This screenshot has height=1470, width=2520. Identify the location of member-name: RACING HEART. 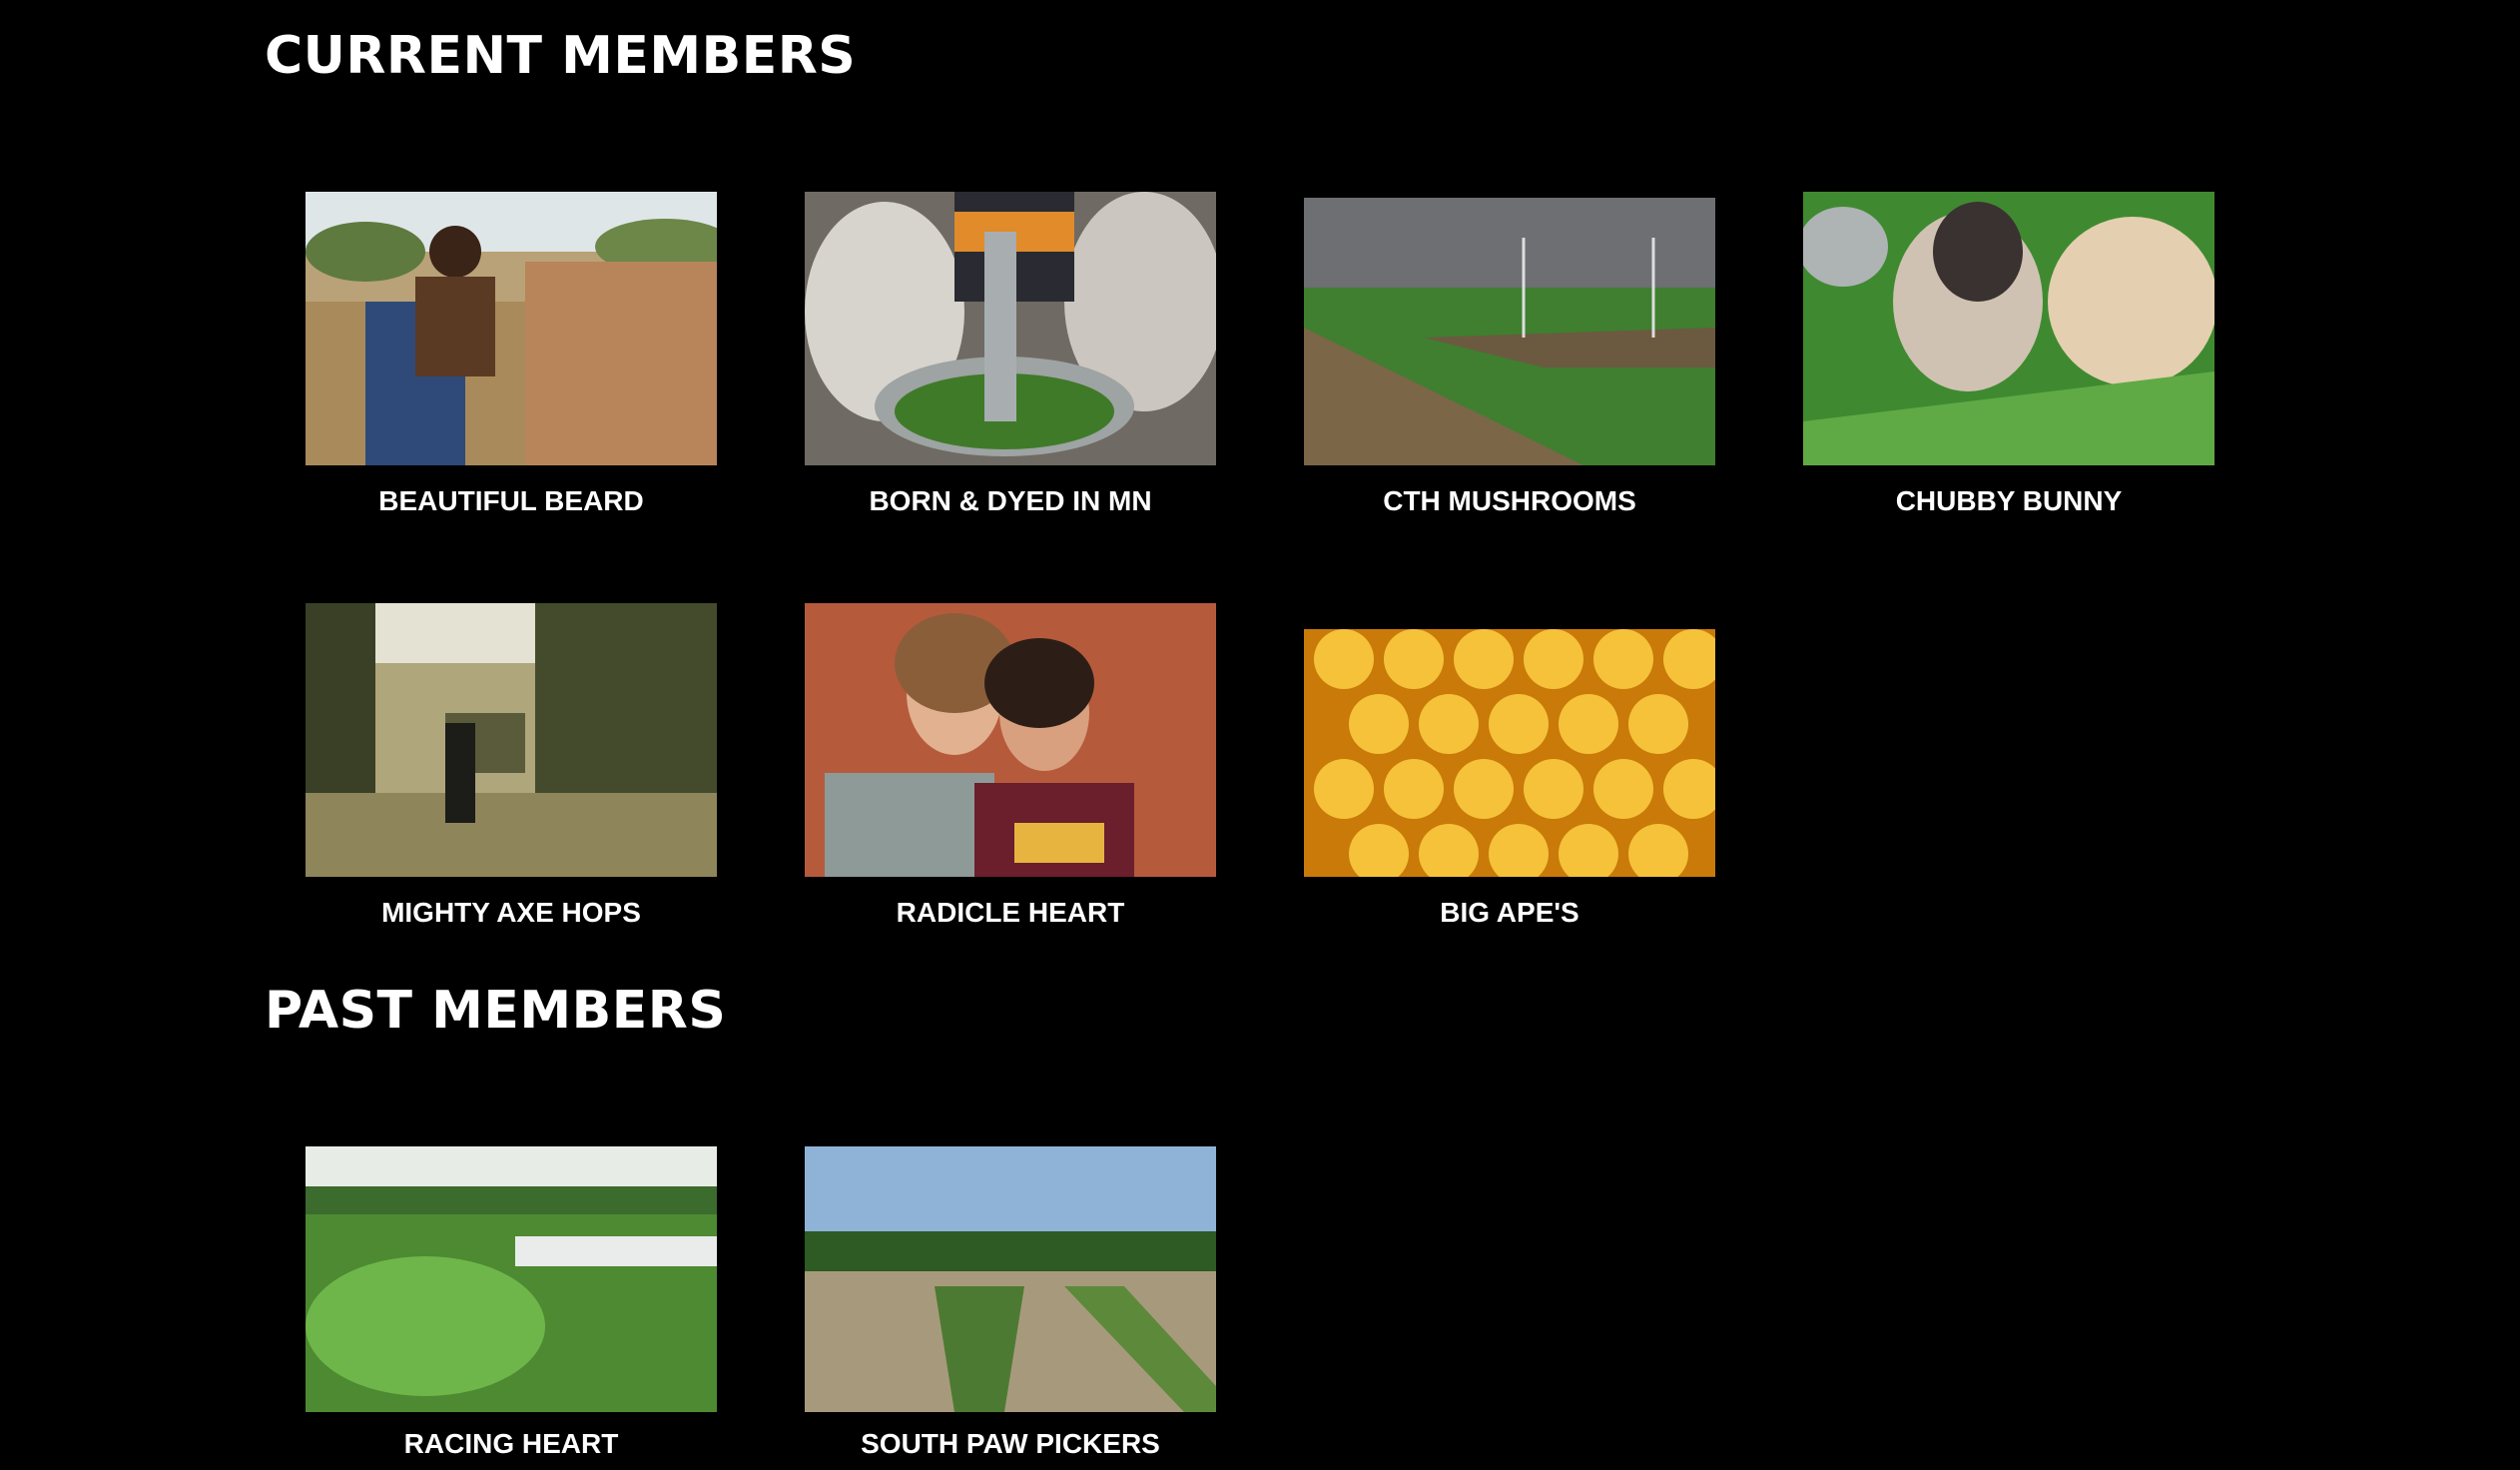
(512, 1444).